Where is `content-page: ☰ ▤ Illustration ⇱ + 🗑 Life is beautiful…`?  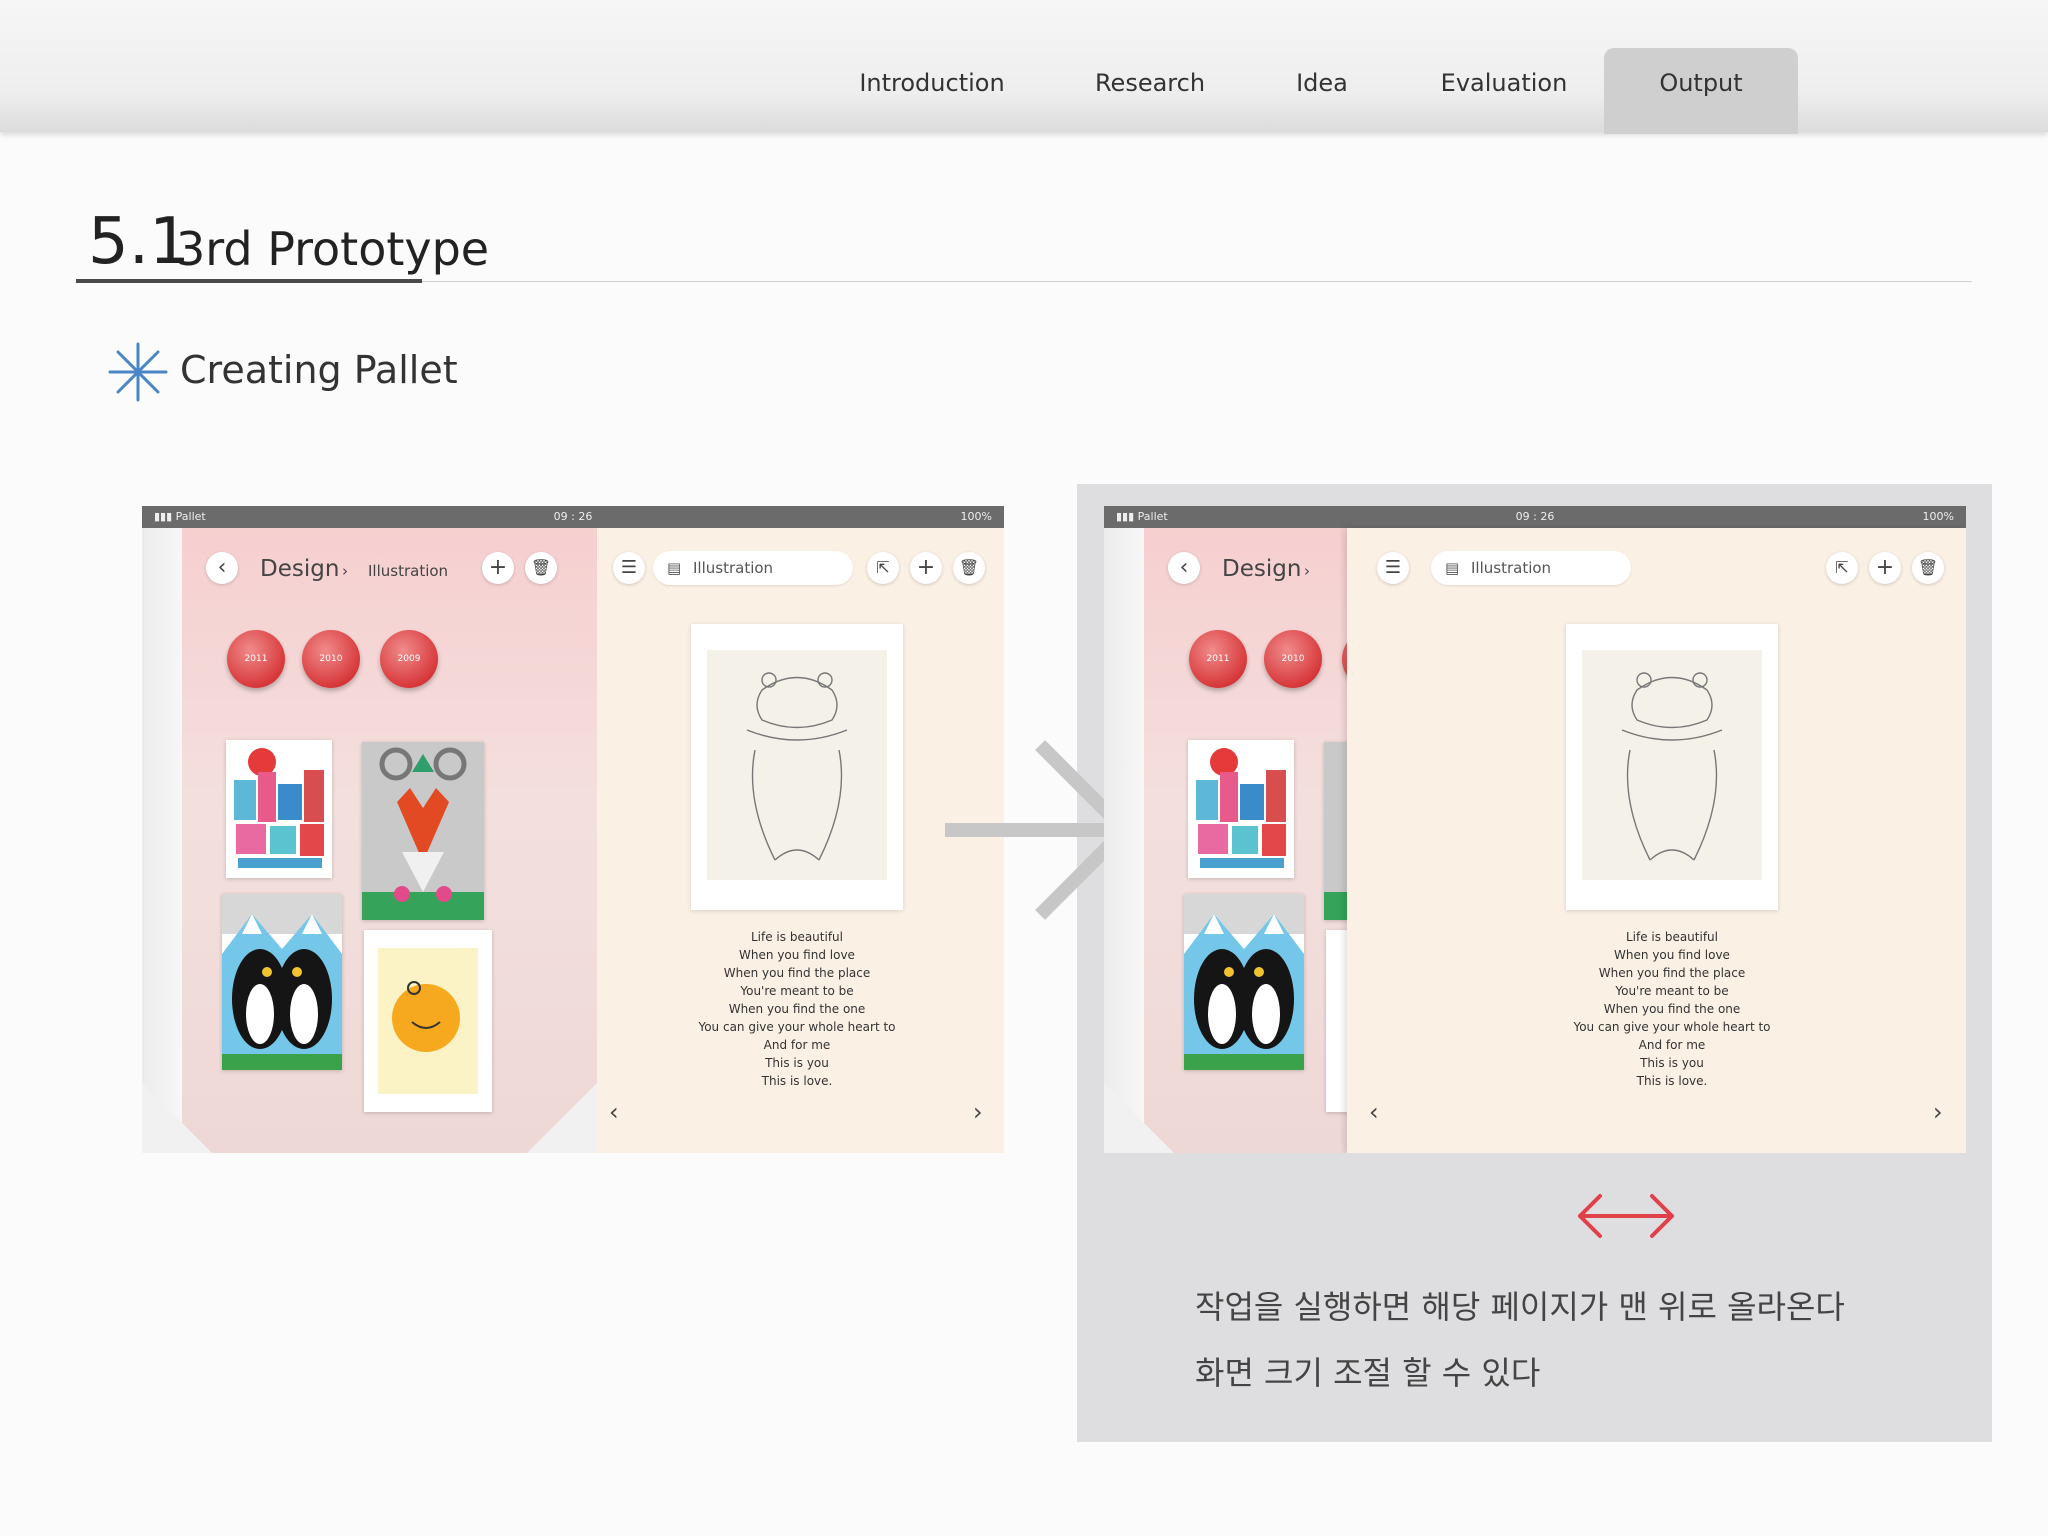 content-page: ☰ ▤ Illustration ⇱ + 🗑 Life is beautiful… is located at coordinates (800, 840).